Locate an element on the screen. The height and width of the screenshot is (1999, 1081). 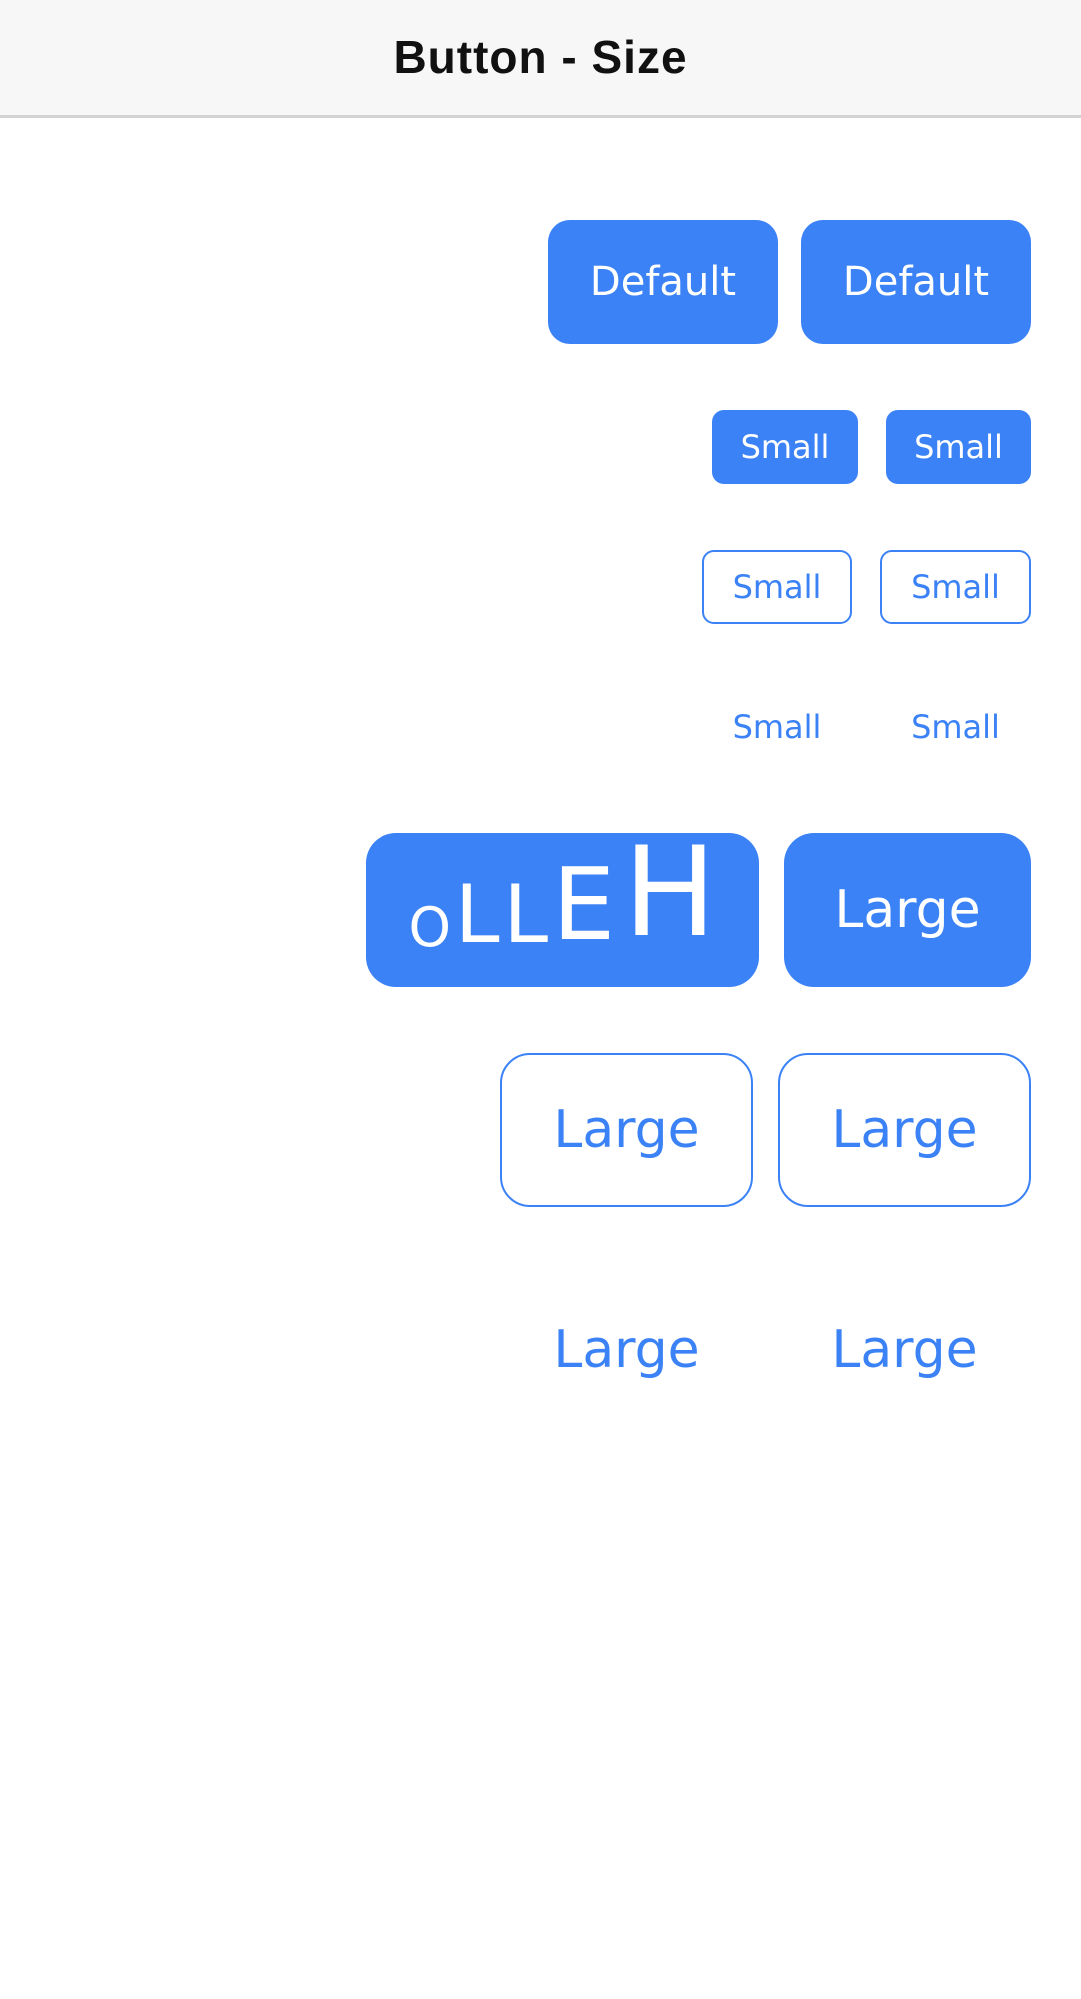
hello-letter-5: H is located at coordinates (670, 893).